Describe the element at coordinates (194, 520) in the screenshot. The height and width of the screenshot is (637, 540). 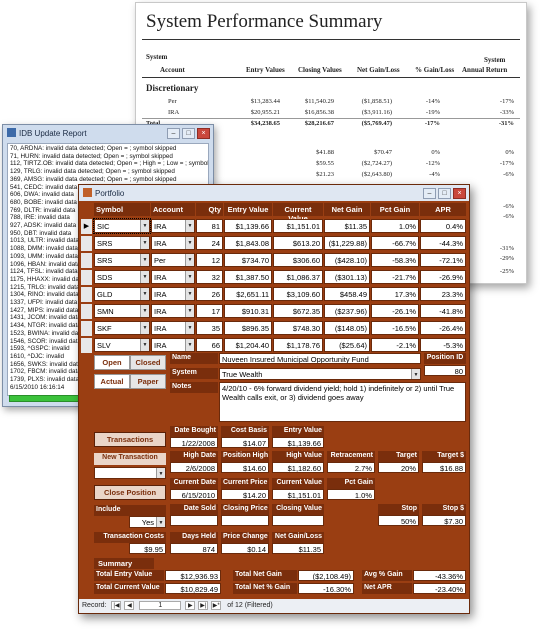
I see `date-sold-field` at that location.